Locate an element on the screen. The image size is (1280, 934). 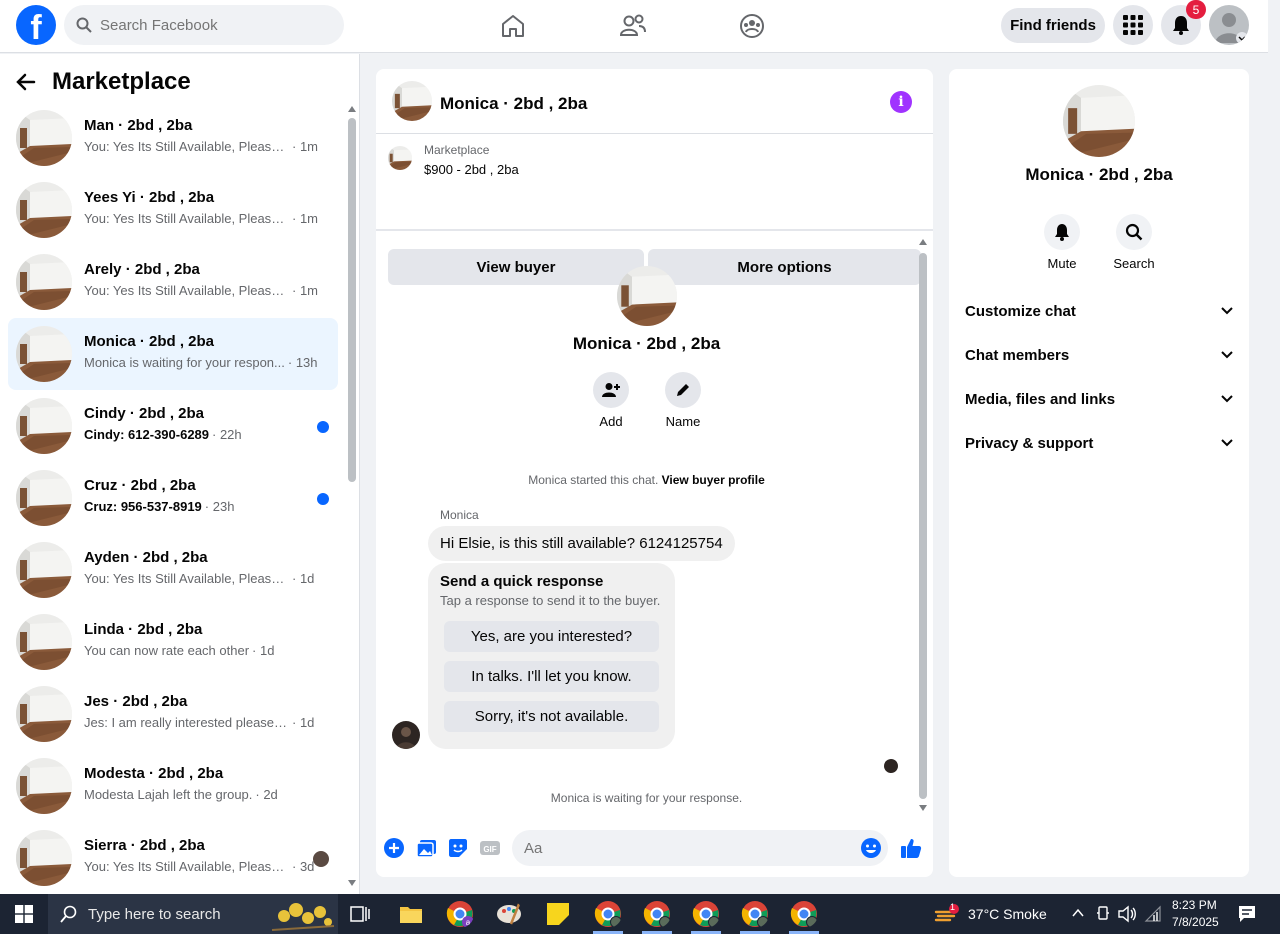
mute-action: Mute is located at coordinates (1062, 242).